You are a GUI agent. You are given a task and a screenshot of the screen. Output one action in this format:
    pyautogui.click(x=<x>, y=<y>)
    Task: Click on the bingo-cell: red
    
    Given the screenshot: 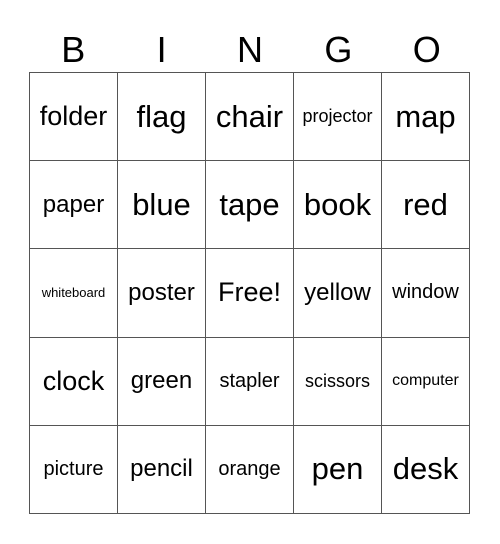 What is the action you would take?
    pyautogui.click(x=426, y=205)
    